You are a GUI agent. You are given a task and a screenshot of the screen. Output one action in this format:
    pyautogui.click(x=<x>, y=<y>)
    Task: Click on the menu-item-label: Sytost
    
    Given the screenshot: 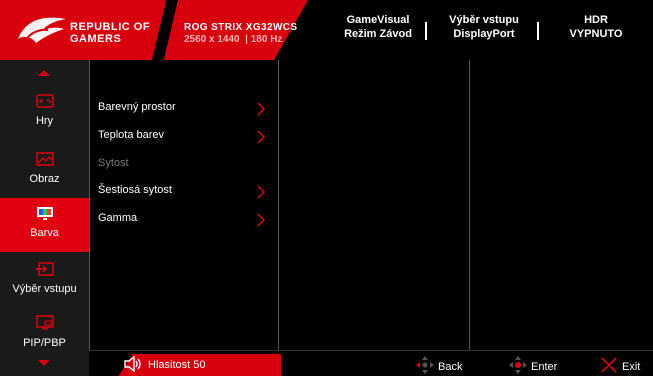 What is the action you would take?
    pyautogui.click(x=113, y=163)
    